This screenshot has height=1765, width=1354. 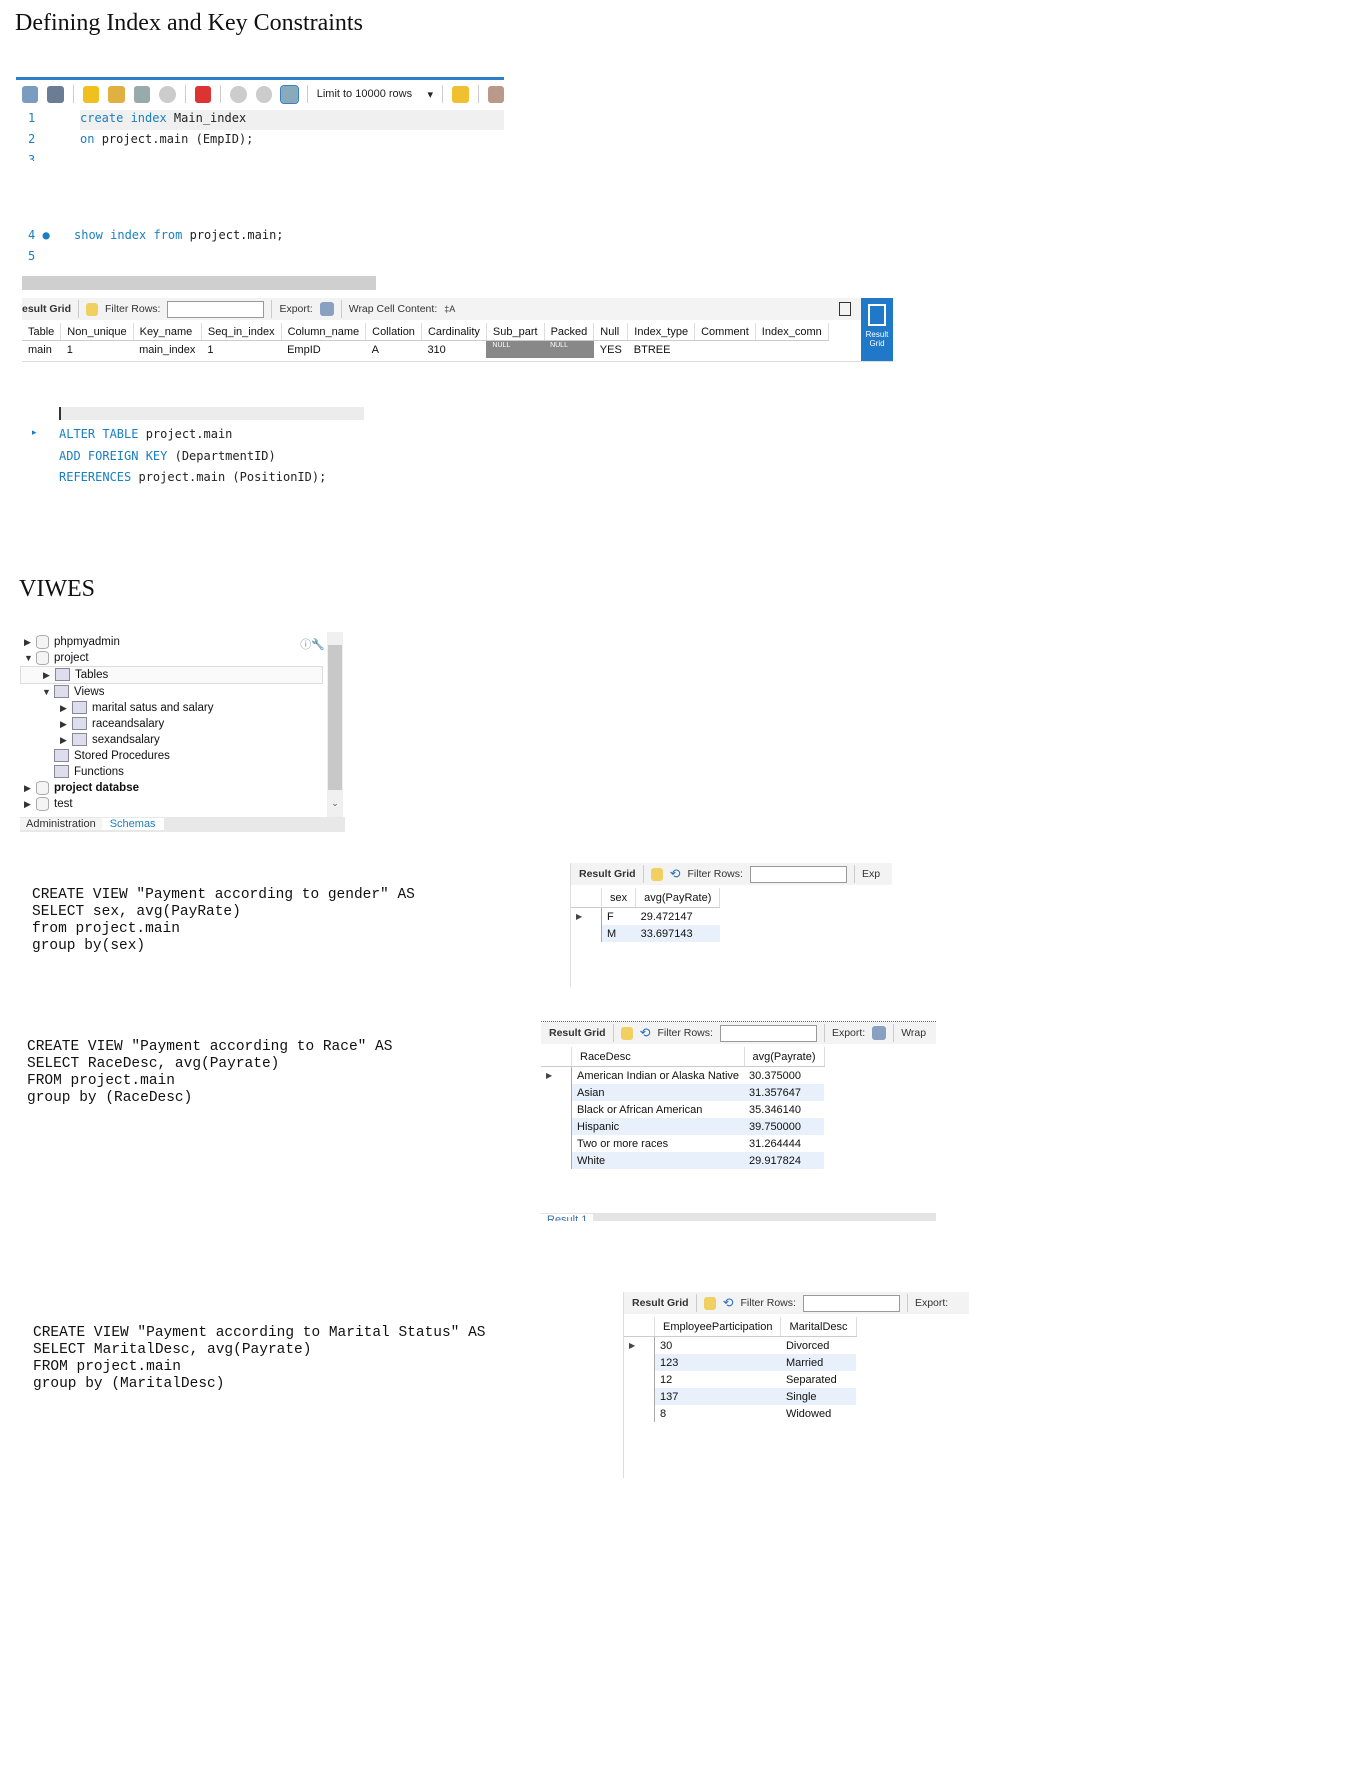 I want to click on table-cell: Hispanic, so click(x=658, y=1126).